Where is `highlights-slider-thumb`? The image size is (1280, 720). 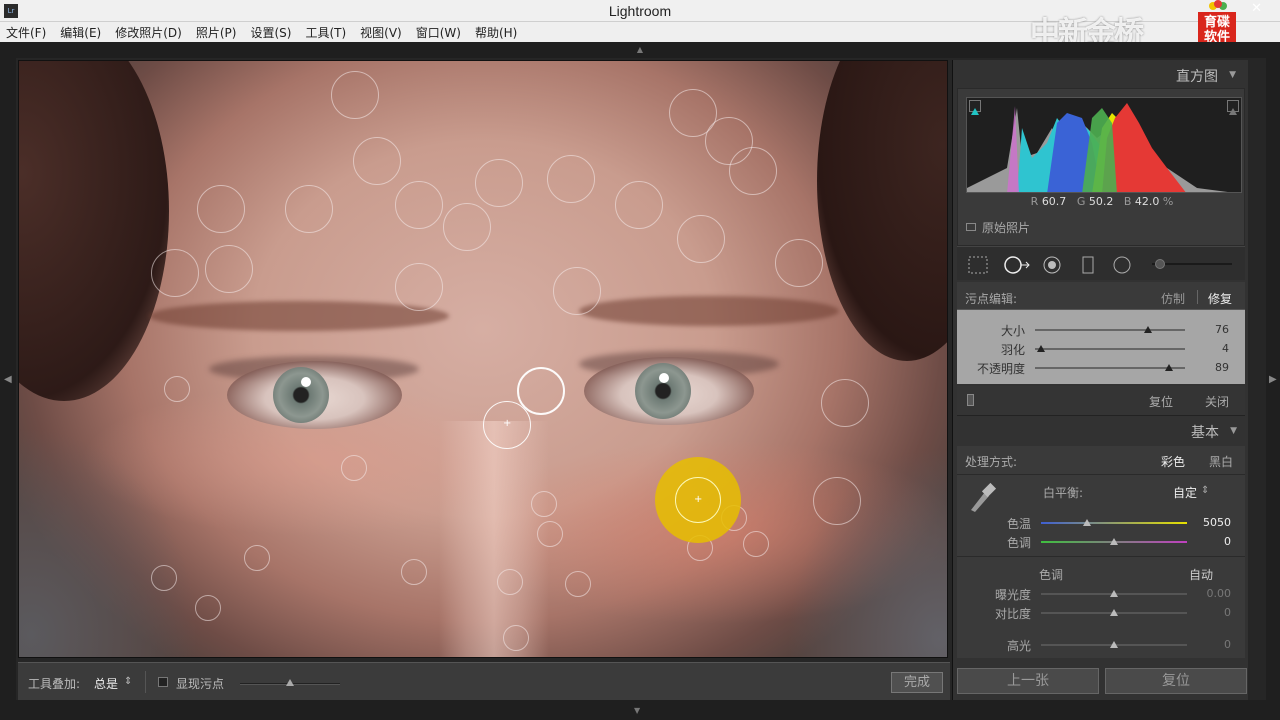 highlights-slider-thumb is located at coordinates (1114, 644).